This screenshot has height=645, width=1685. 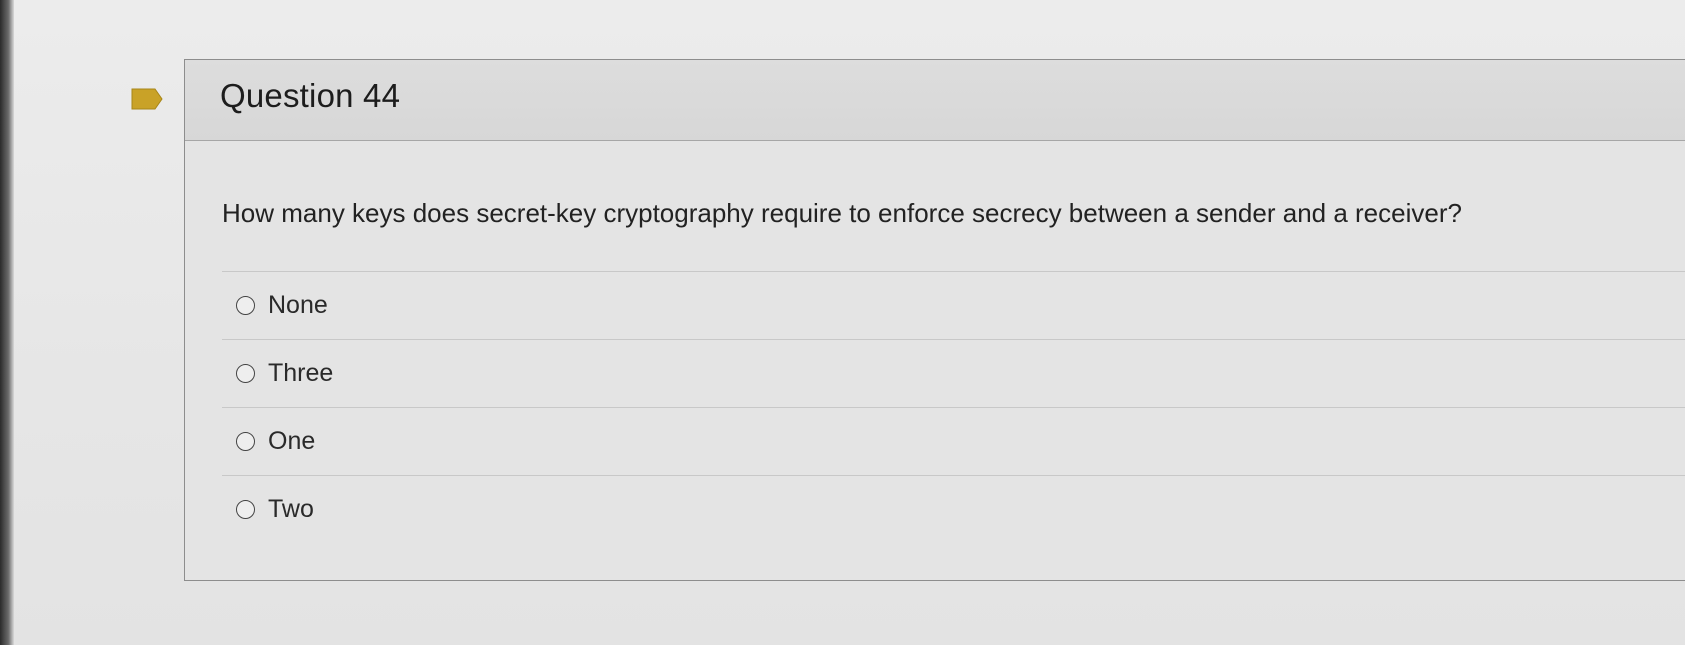 What do you see at coordinates (953, 441) in the screenshot?
I see `answer-option-one: One` at bounding box center [953, 441].